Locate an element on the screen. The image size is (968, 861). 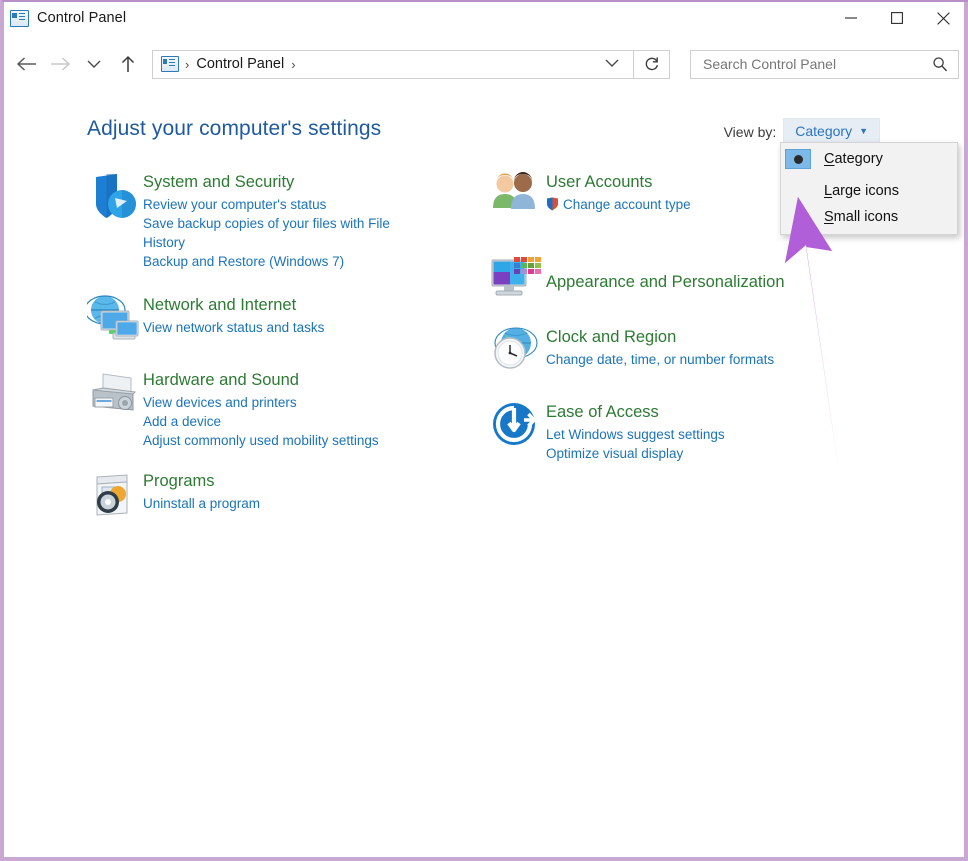
clock-globe-icon is located at coordinates (518, 353).